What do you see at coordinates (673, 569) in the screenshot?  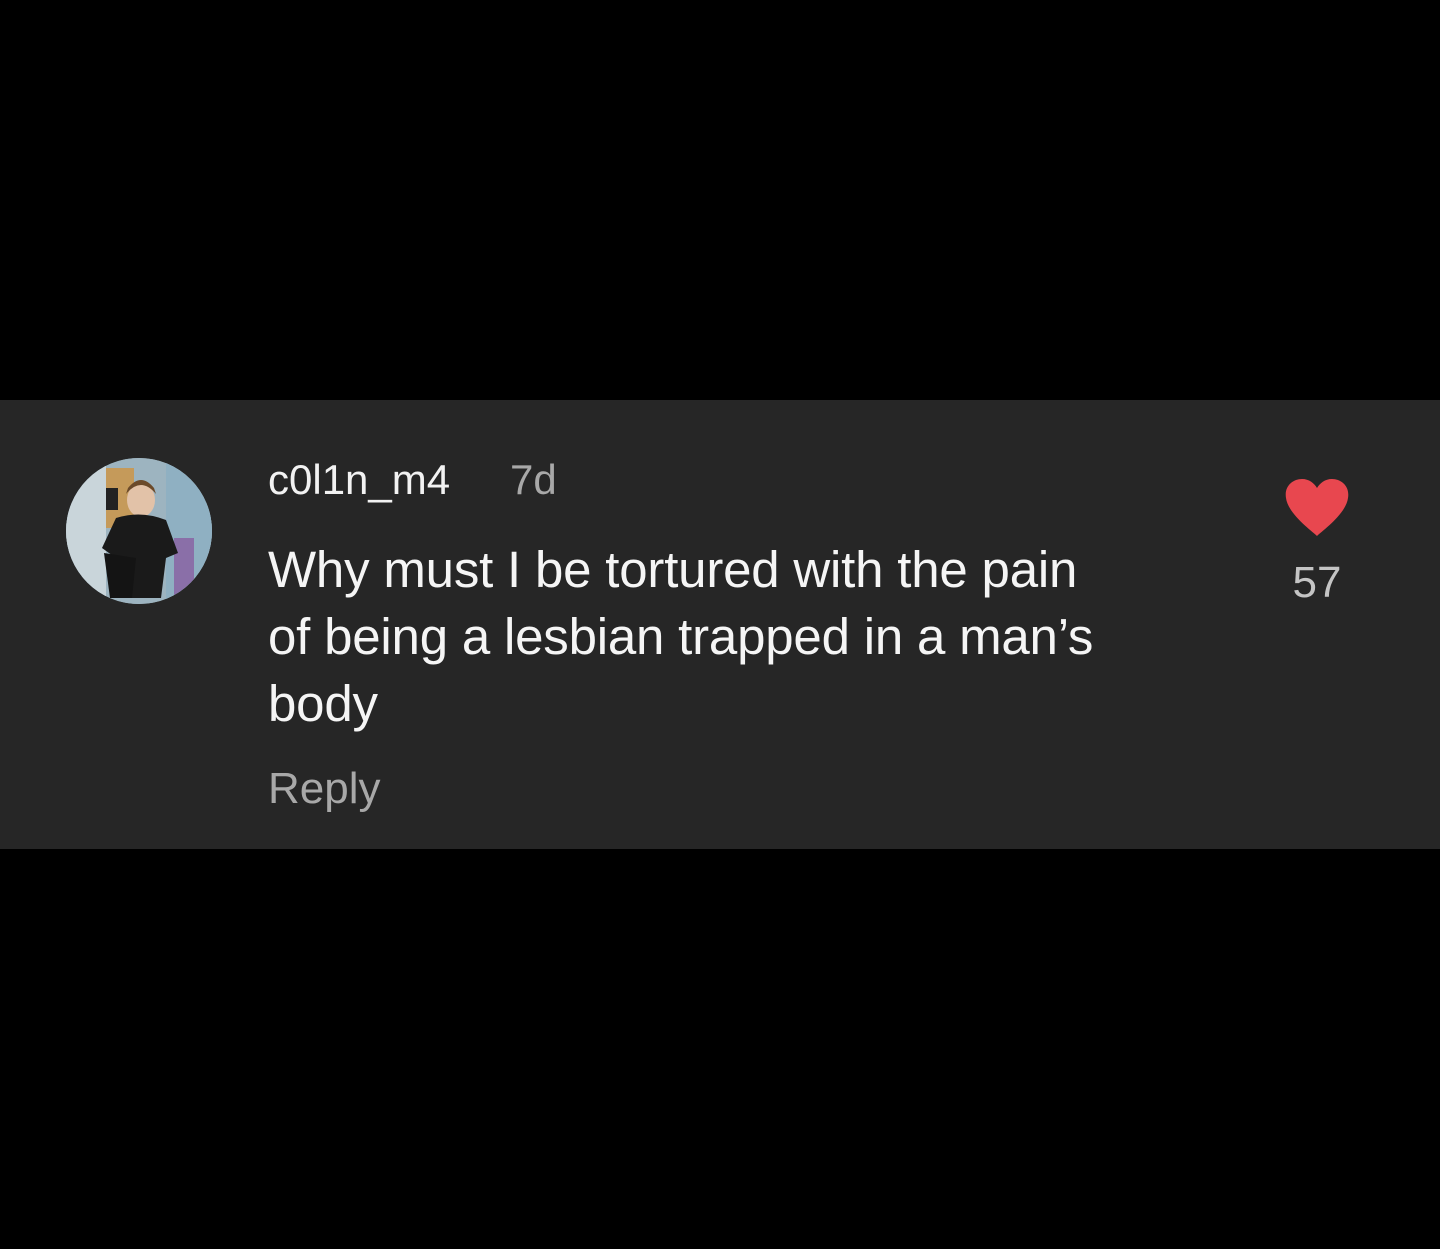 I see `comment-text-line: Why must I be tortured with the pain` at bounding box center [673, 569].